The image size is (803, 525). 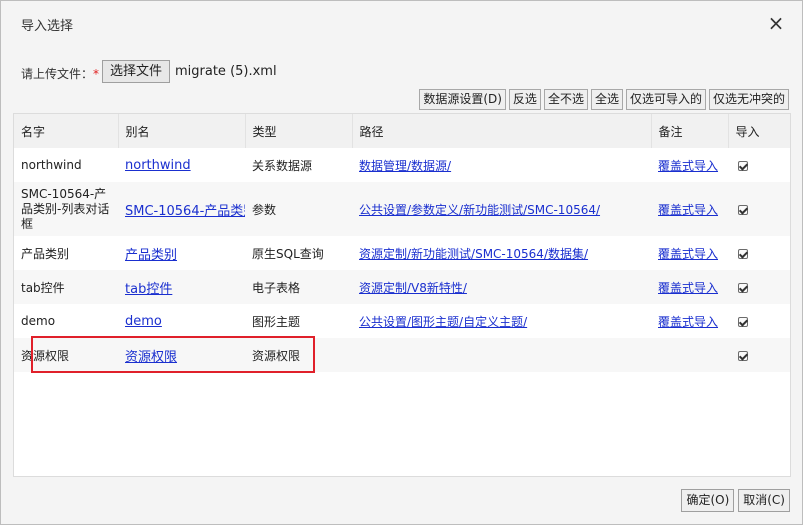 I want to click on cell-type: 资源权限, so click(x=298, y=355).